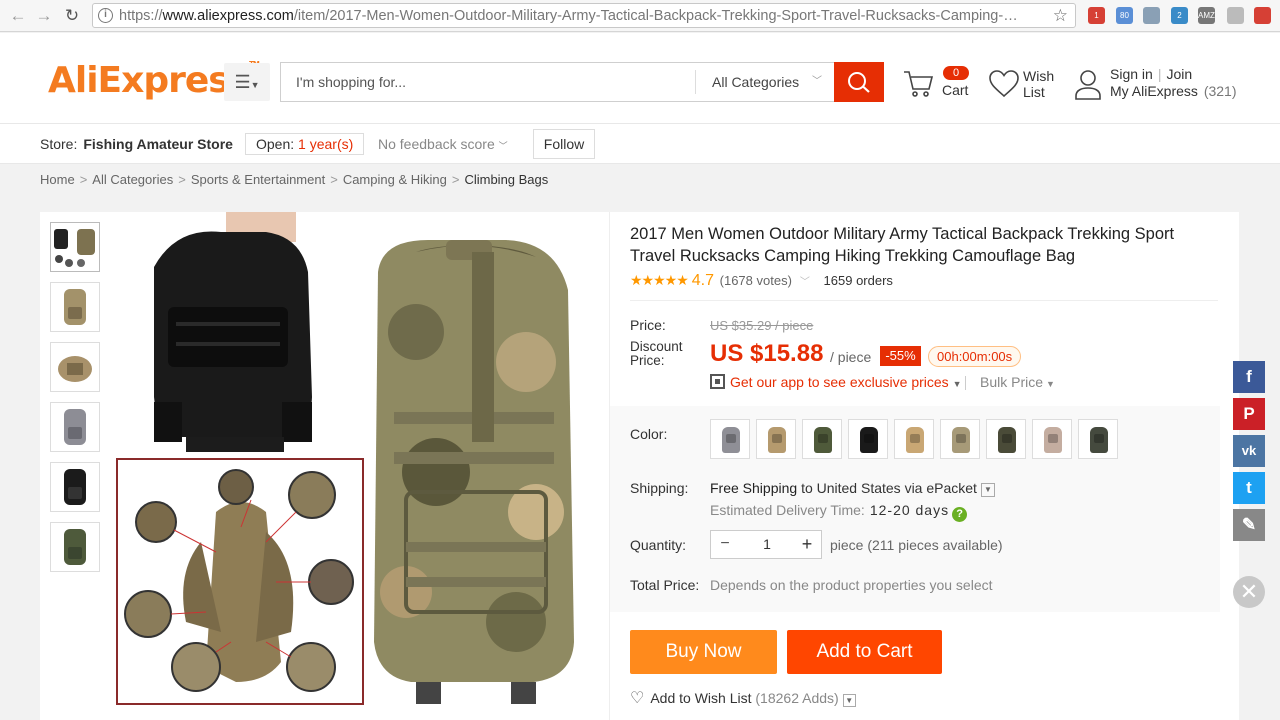 This screenshot has height=720, width=1280. Describe the element at coordinates (1154, 91) in the screenshot. I see `my-aliexpress-link: My AliExpress` at that location.